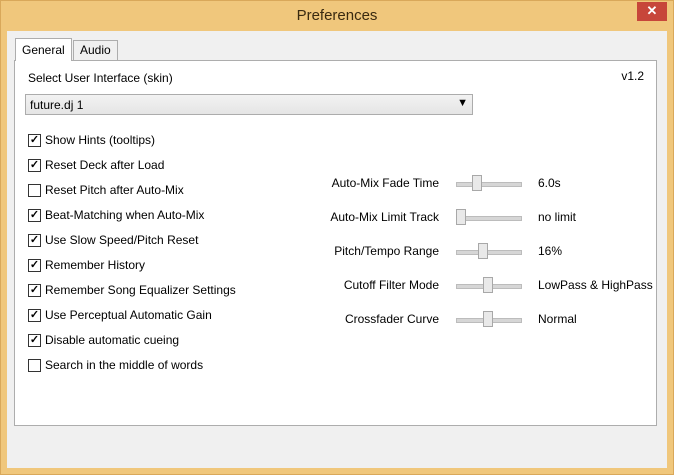  I want to click on tab-audio: Audio, so click(95, 50).